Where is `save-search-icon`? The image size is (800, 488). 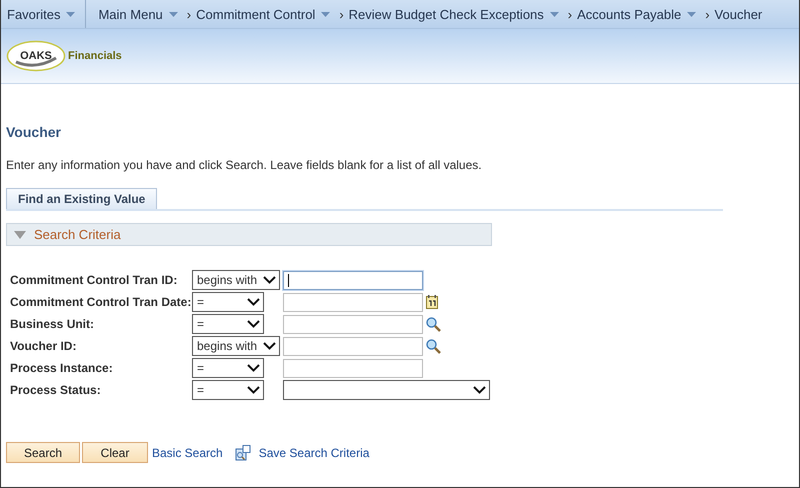 save-search-icon is located at coordinates (242, 452).